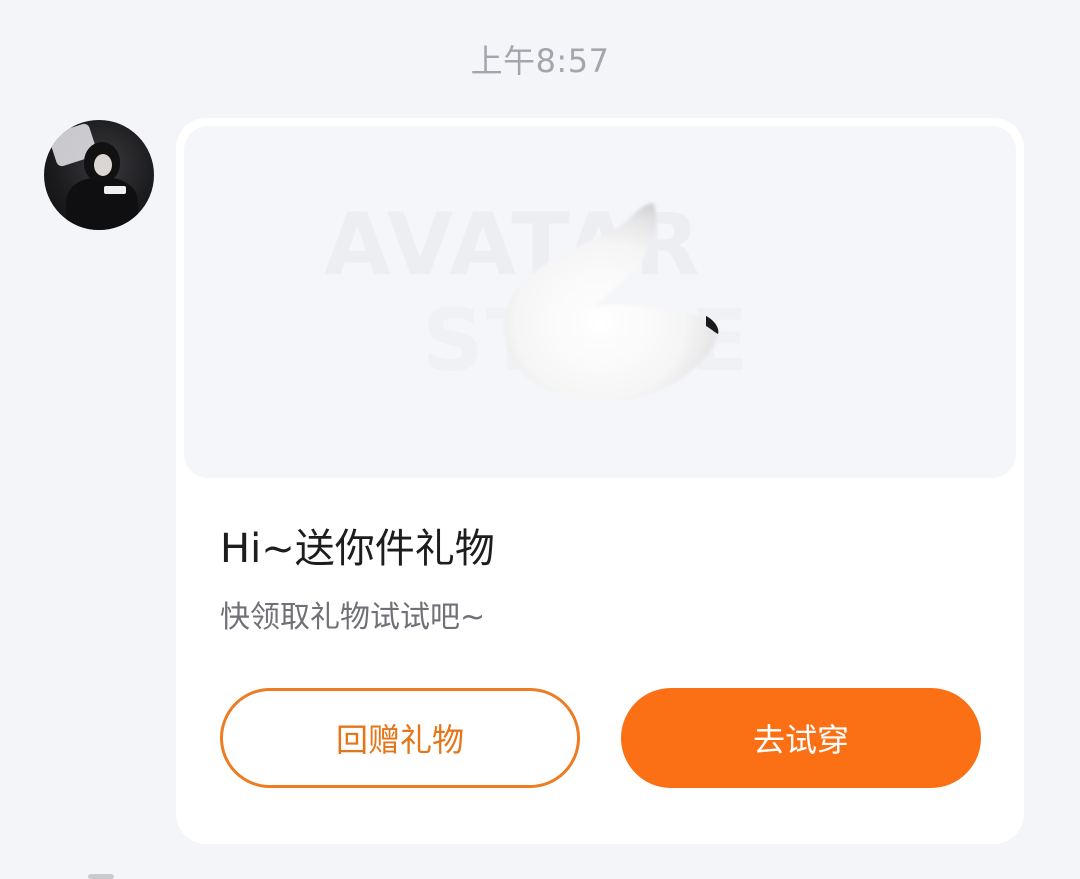 The image size is (1080, 879). What do you see at coordinates (801, 738) in the screenshot?
I see `try-on-button: 去试穿` at bounding box center [801, 738].